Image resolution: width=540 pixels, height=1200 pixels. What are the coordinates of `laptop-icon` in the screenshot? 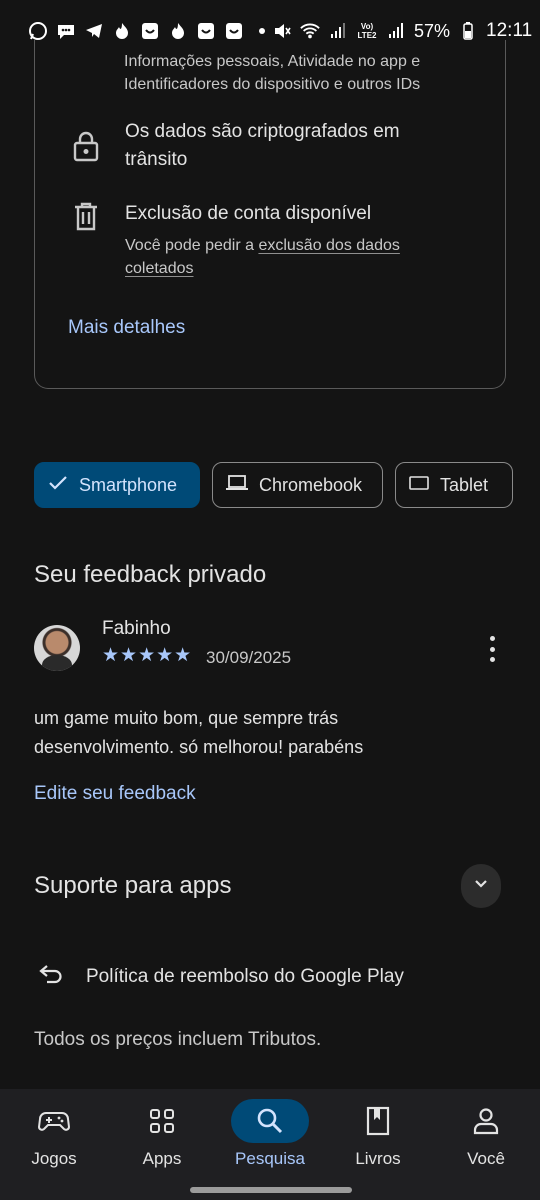 It's located at (237, 485).